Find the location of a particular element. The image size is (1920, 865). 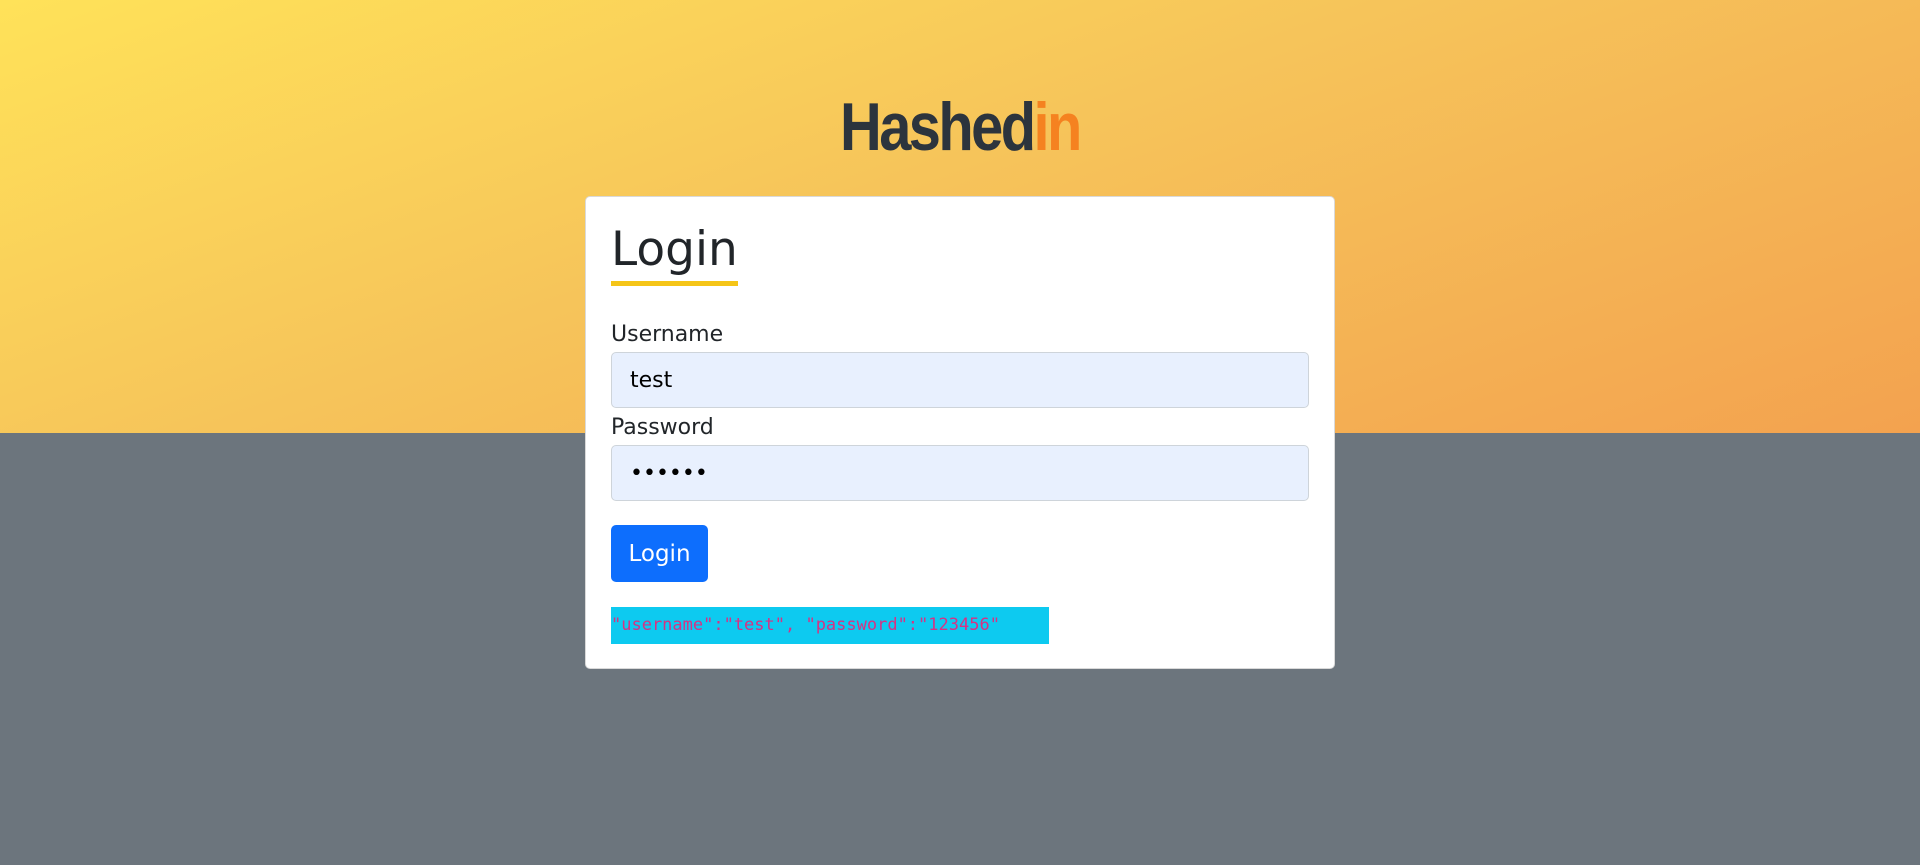

login-button: Login is located at coordinates (659, 553).